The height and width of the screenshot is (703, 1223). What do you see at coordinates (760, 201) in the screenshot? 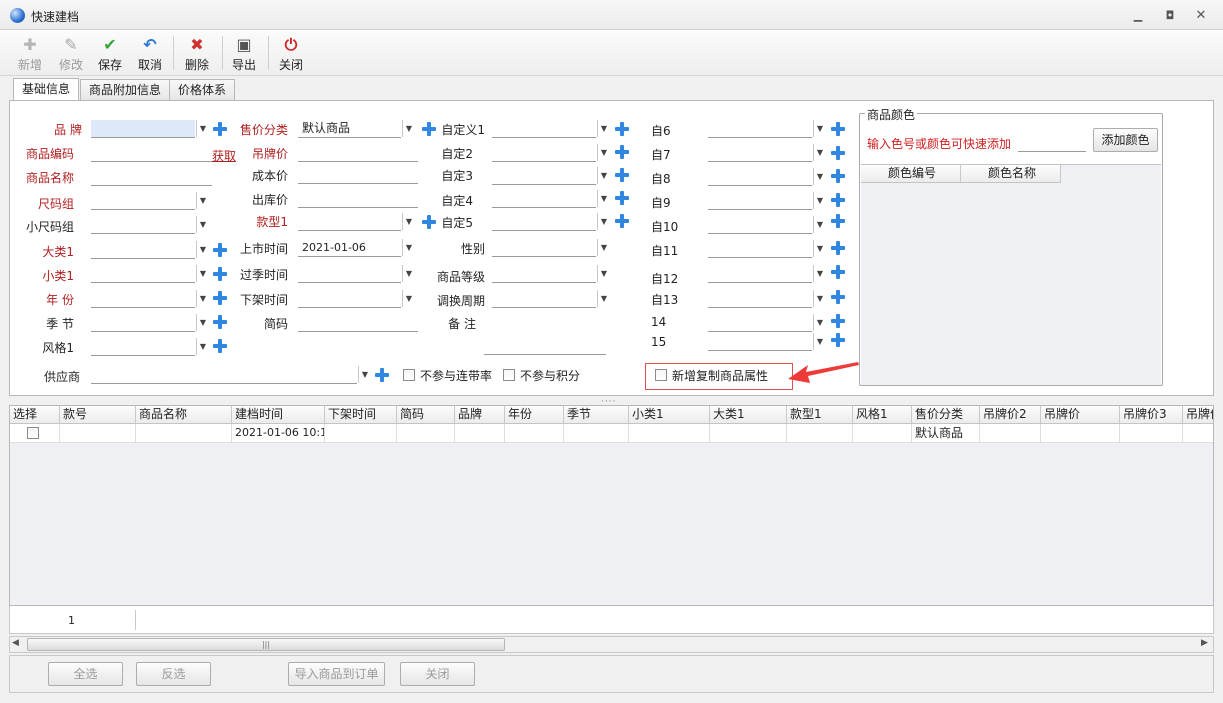
I see `c9-select` at bounding box center [760, 201].